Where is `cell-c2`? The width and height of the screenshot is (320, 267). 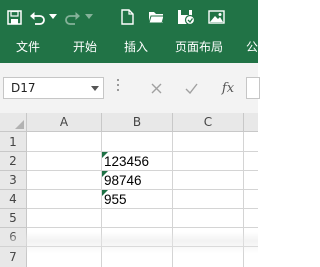 cell-c2 is located at coordinates (208, 161).